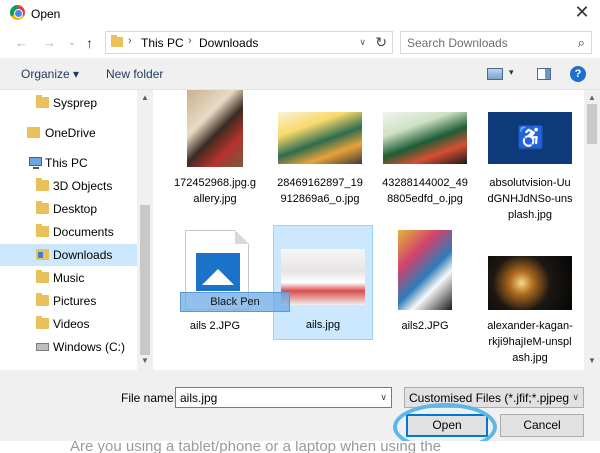  What do you see at coordinates (42, 207) in the screenshot?
I see `desktop-folder-icon` at bounding box center [42, 207].